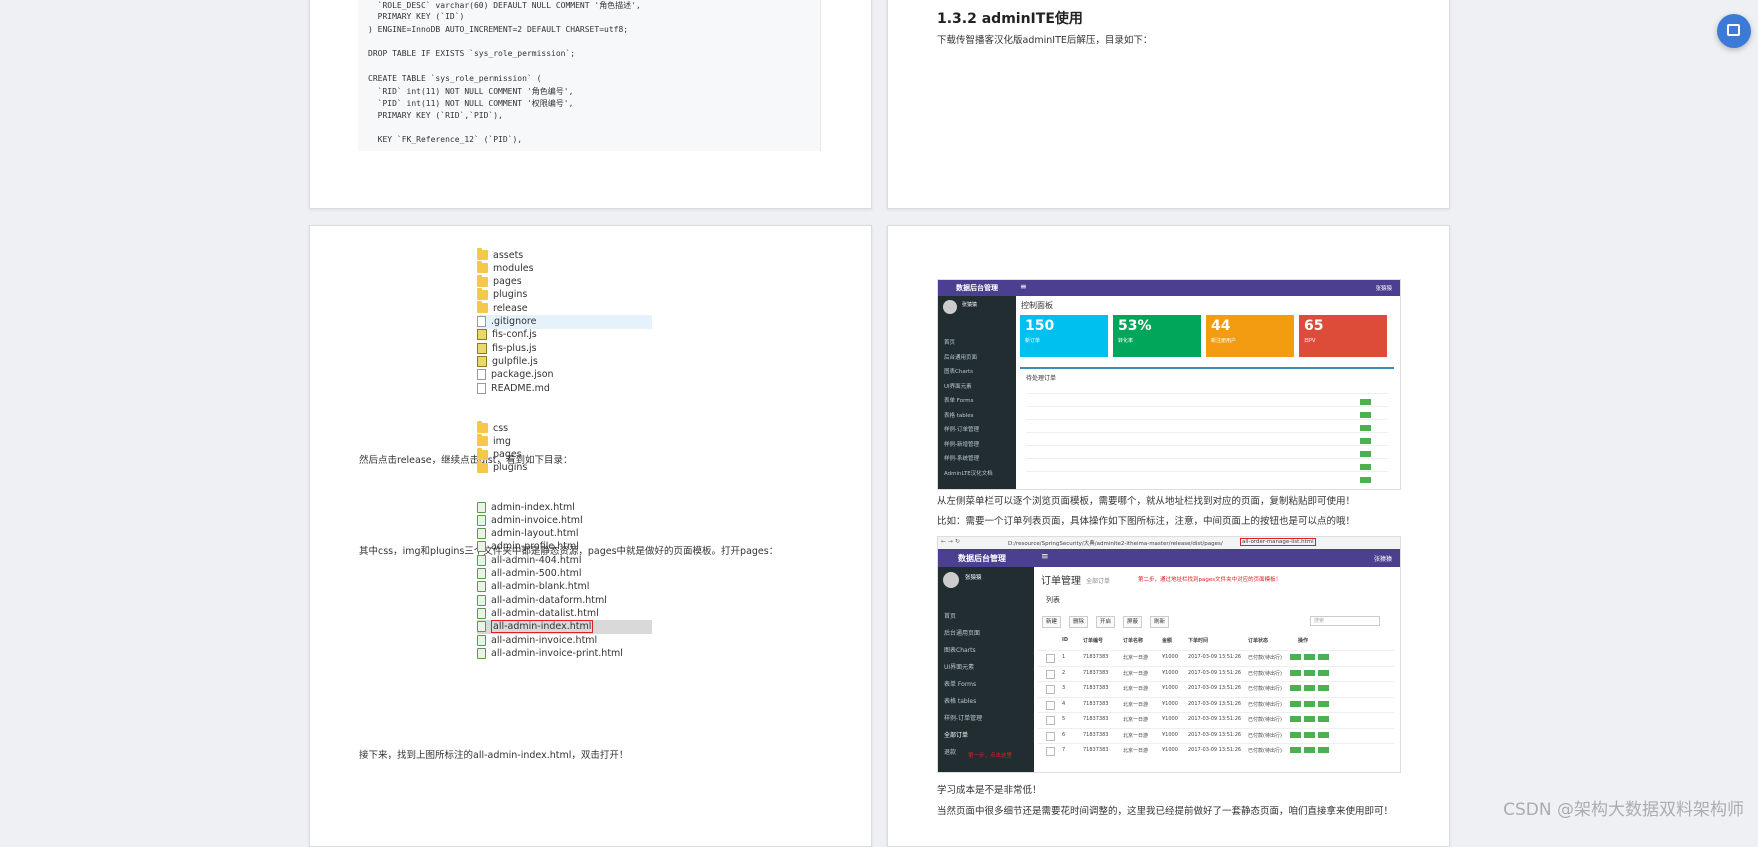  I want to click on sidebar-item: 样例-系统管理, so click(961, 458).